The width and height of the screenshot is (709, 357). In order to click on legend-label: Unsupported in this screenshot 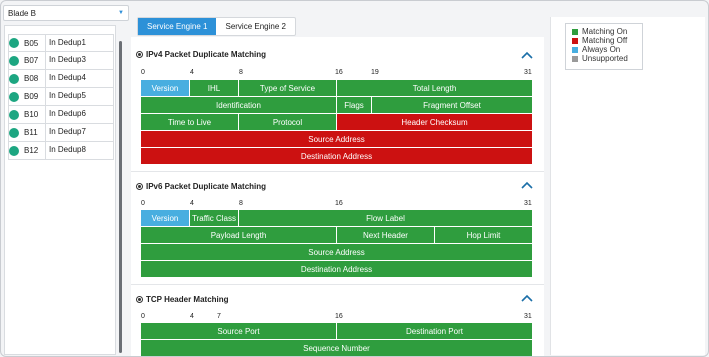, I will do `click(605, 58)`.